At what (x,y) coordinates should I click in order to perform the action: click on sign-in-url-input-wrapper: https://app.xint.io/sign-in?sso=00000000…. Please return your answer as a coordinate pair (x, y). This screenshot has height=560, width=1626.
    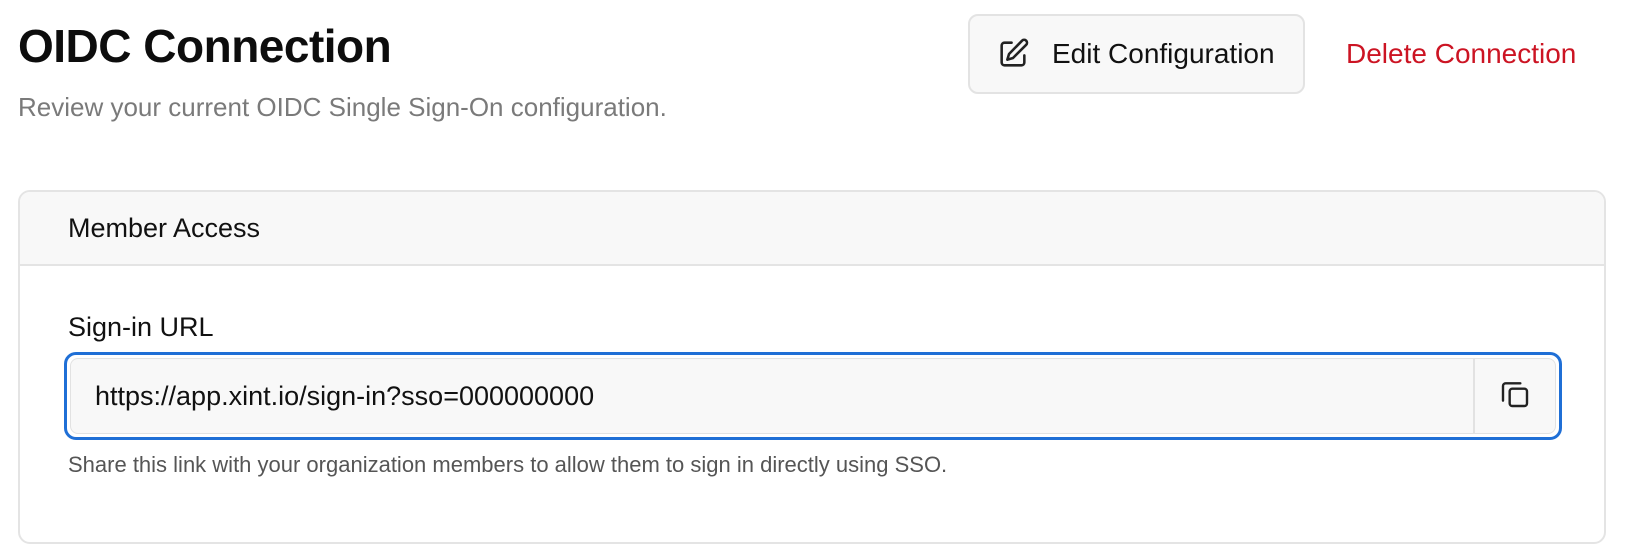
    Looking at the image, I should click on (813, 396).